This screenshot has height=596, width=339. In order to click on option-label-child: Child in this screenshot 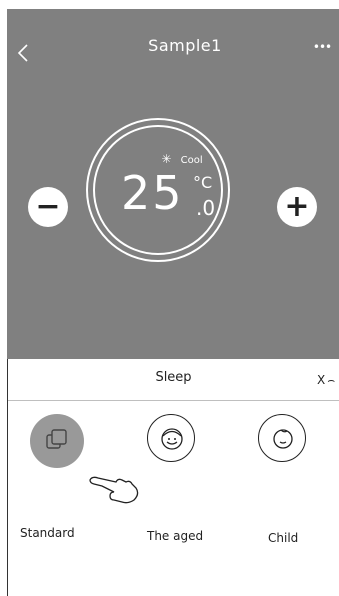, I will do `click(283, 538)`.